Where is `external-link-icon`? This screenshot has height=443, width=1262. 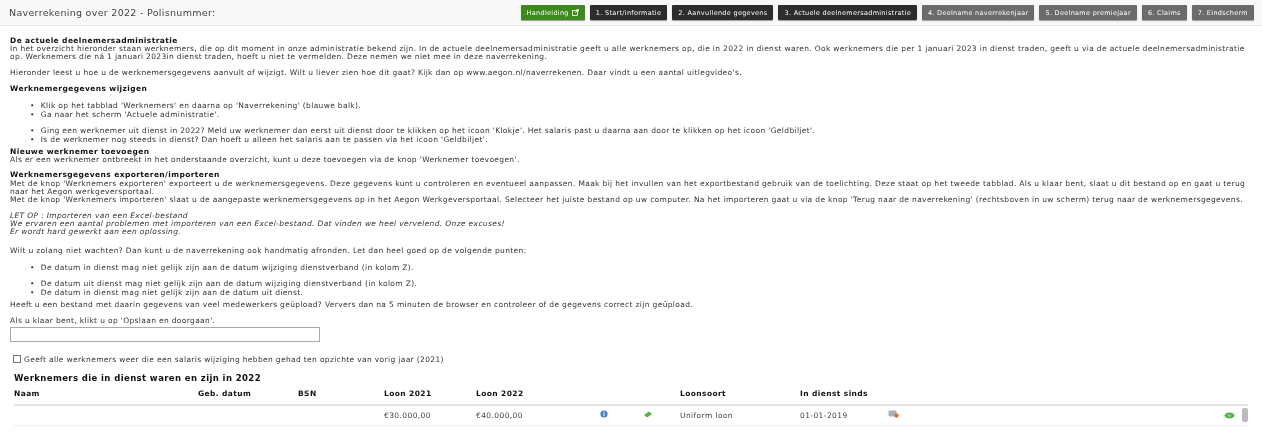 external-link-icon is located at coordinates (575, 12).